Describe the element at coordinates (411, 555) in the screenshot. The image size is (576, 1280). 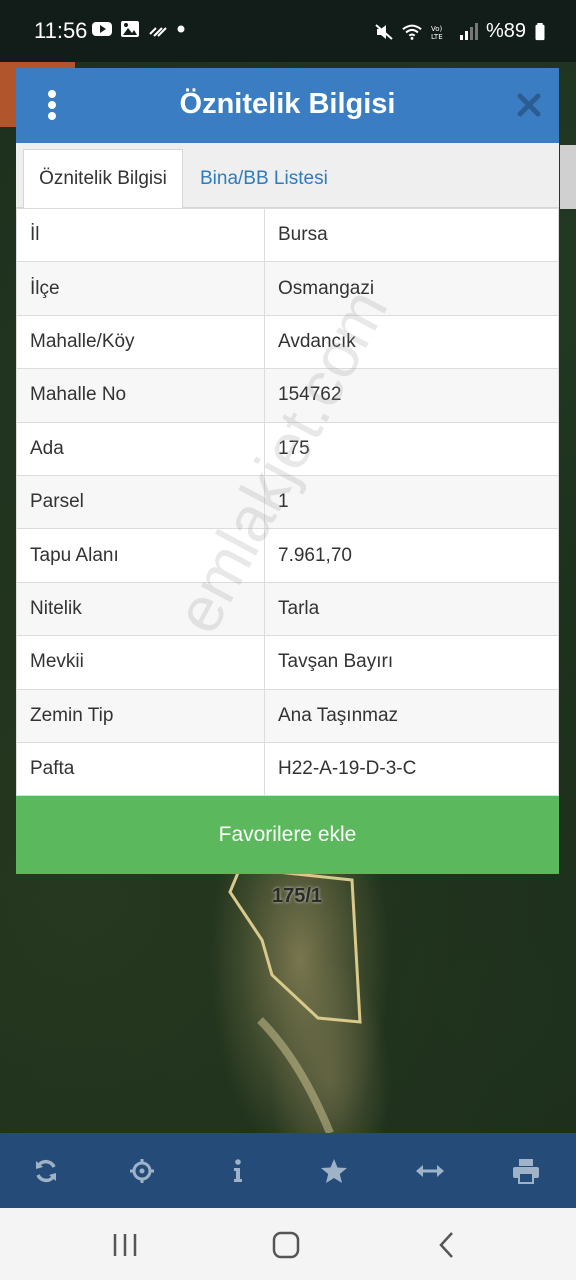
I see `row-value: 7.961,70` at that location.